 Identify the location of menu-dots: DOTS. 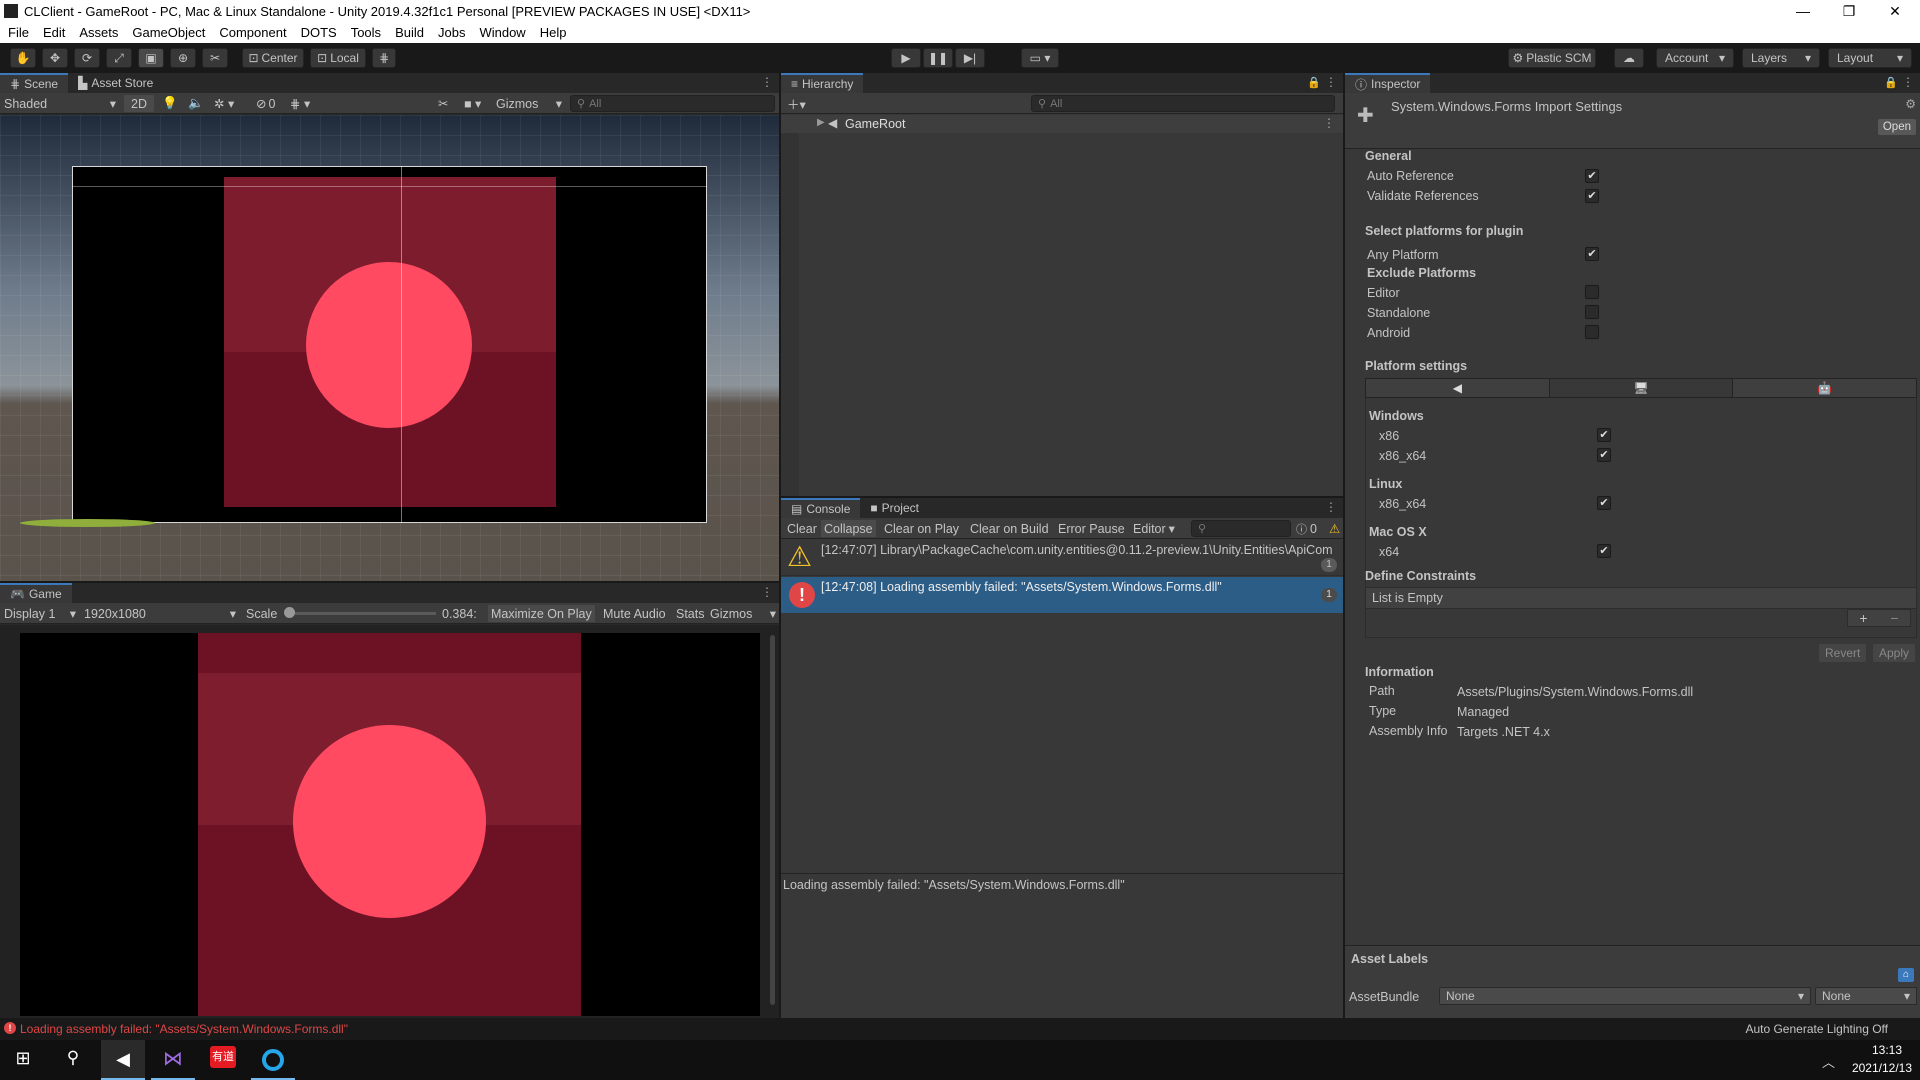
(319, 32).